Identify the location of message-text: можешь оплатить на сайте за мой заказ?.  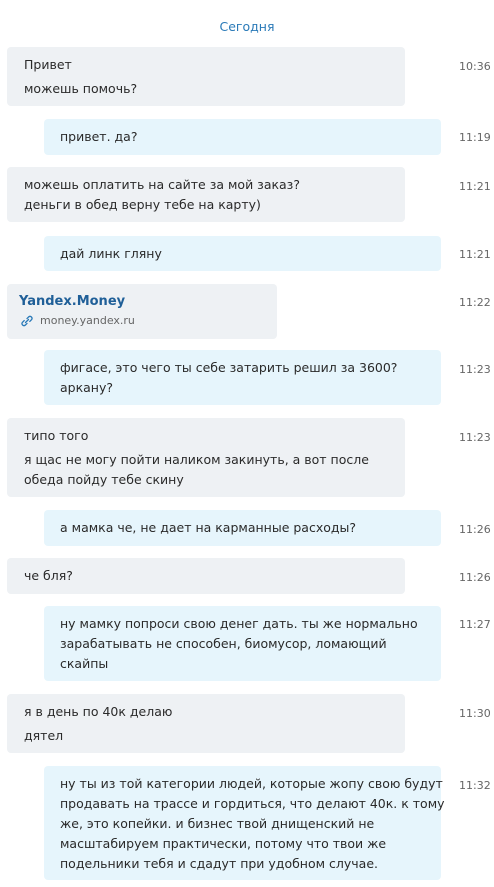
(162, 184).